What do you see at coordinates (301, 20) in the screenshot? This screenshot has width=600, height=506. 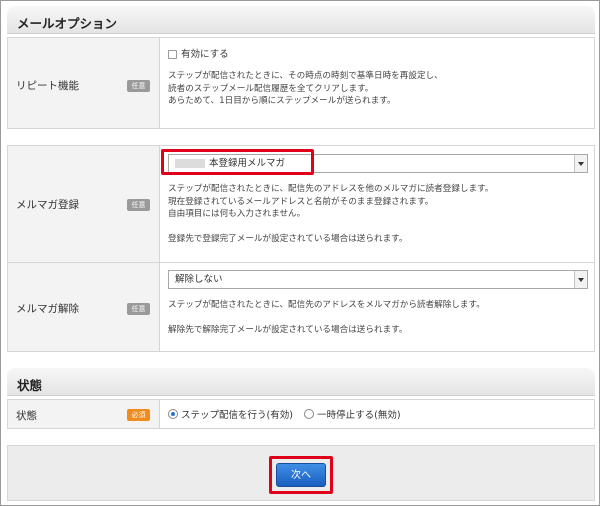 I see `section-header-mail-option: メールオプション` at bounding box center [301, 20].